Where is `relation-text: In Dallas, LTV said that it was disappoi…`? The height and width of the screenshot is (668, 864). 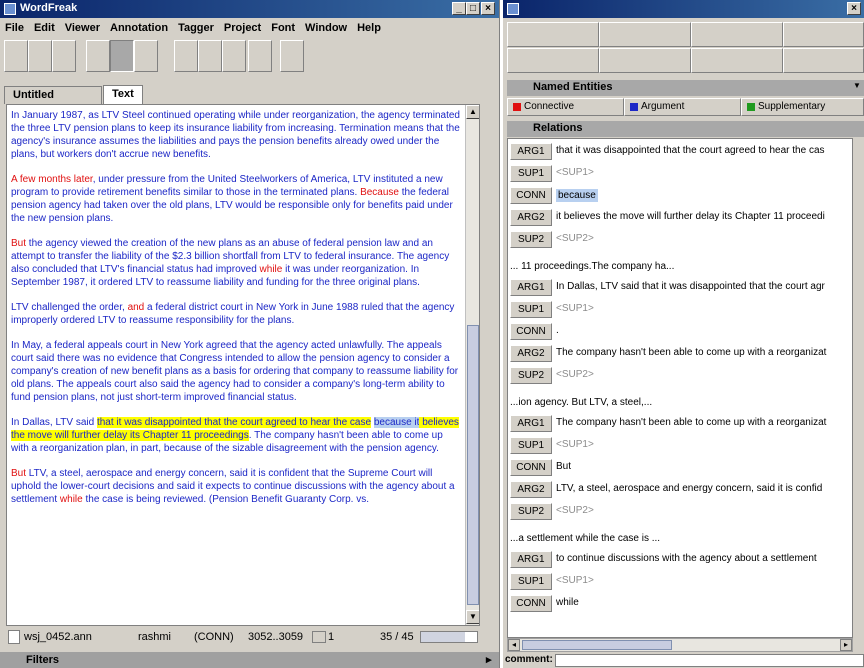 relation-text: In Dallas, LTV said that it was disappoi… is located at coordinates (690, 286).